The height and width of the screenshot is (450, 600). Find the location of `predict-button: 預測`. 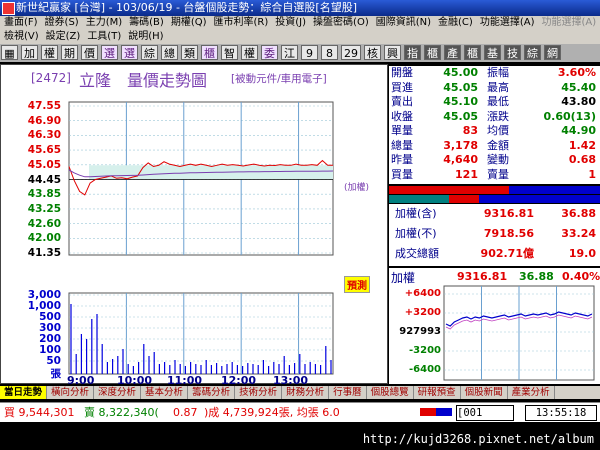

predict-button: 預測 is located at coordinates (357, 284).